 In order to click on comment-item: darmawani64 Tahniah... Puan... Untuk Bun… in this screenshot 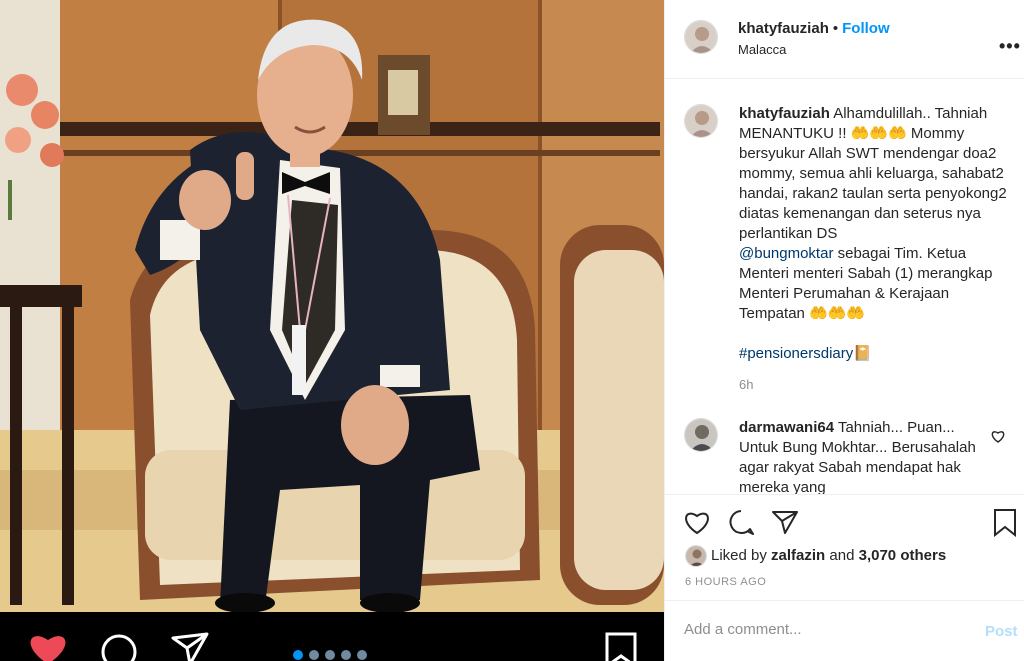, I will do `click(861, 456)`.